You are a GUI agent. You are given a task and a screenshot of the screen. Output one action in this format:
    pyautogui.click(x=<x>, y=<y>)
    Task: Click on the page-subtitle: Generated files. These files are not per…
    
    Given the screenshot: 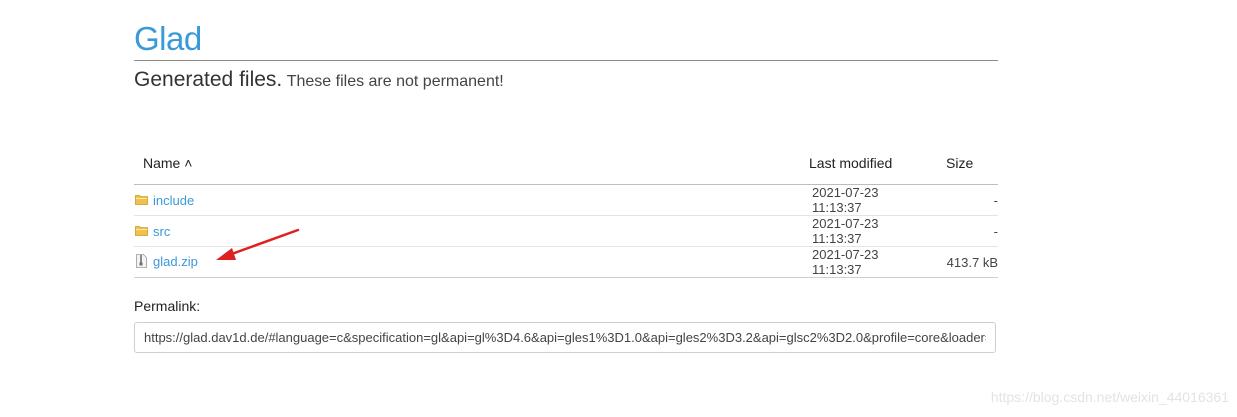 What is the action you would take?
    pyautogui.click(x=319, y=80)
    